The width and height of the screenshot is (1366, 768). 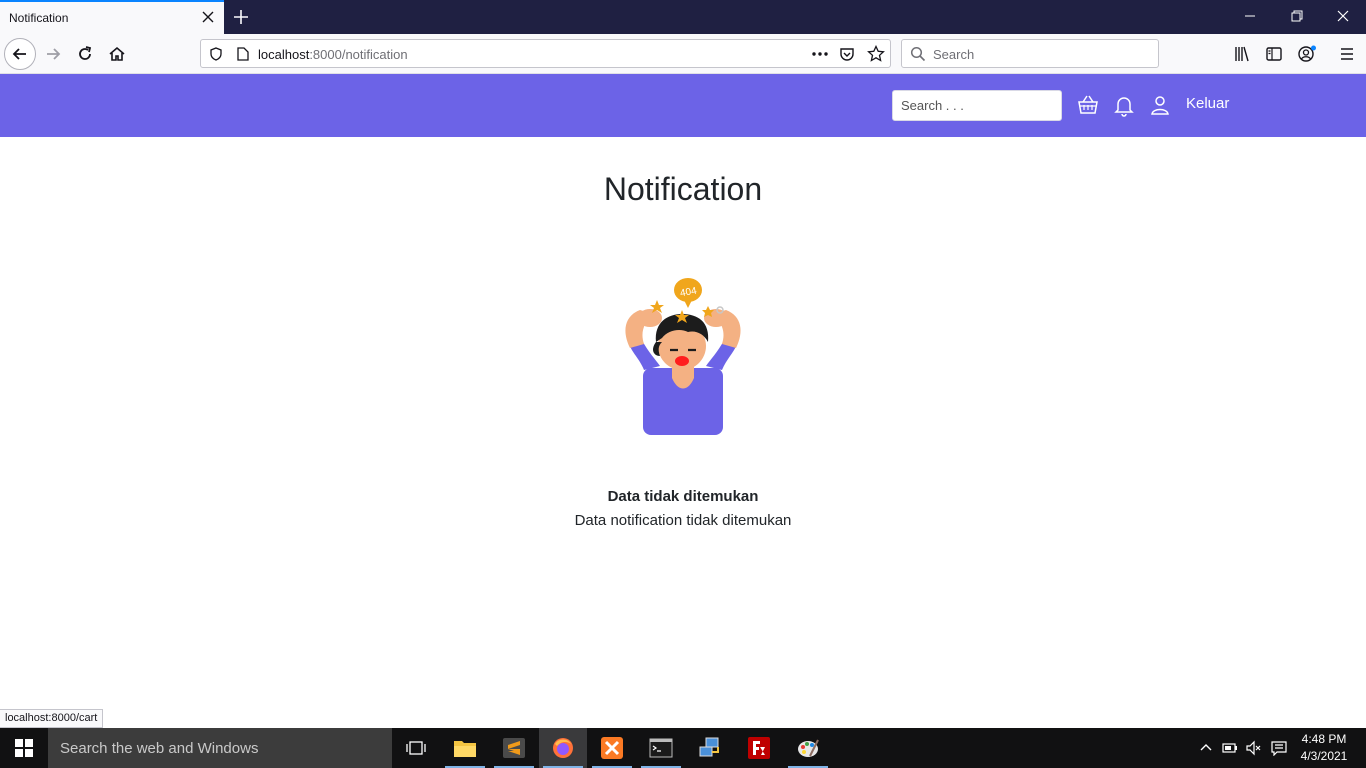 What do you see at coordinates (1297, 16) in the screenshot?
I see `restore-icon` at bounding box center [1297, 16].